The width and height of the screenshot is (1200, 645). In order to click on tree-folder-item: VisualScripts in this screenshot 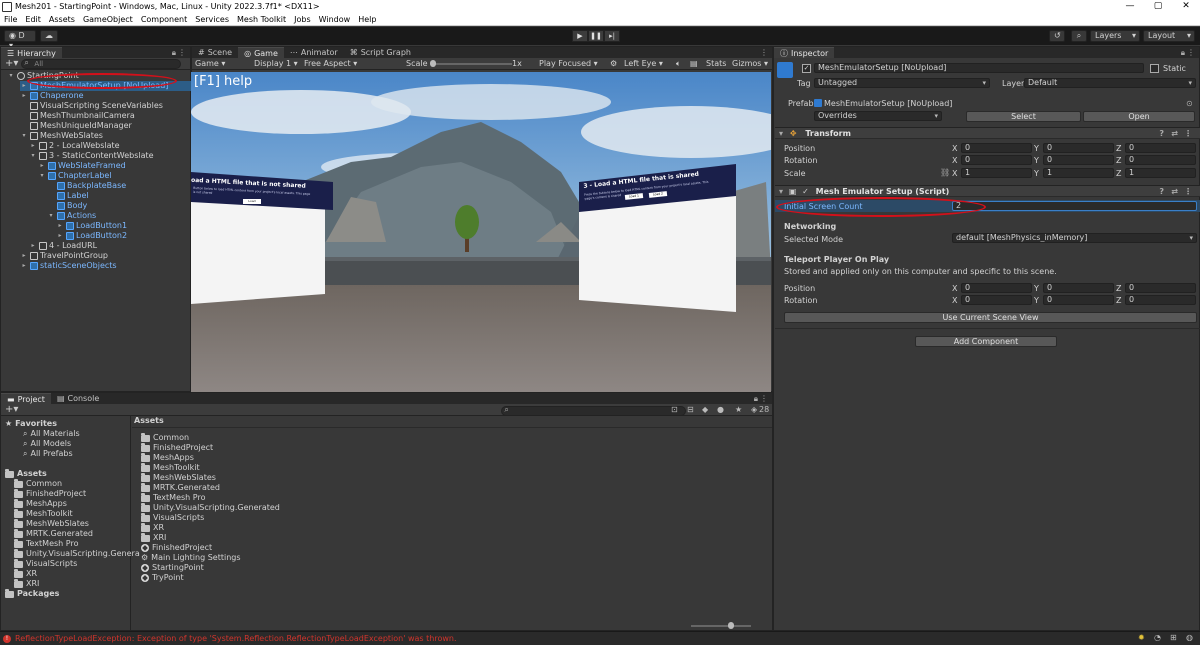, I will do `click(45, 563)`.